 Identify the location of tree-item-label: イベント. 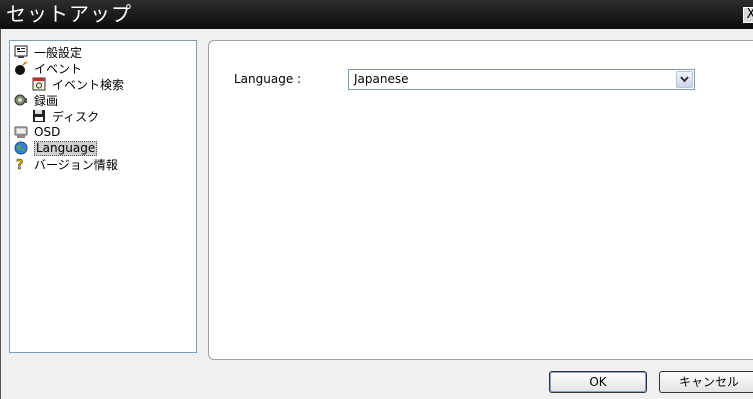
(58, 68).